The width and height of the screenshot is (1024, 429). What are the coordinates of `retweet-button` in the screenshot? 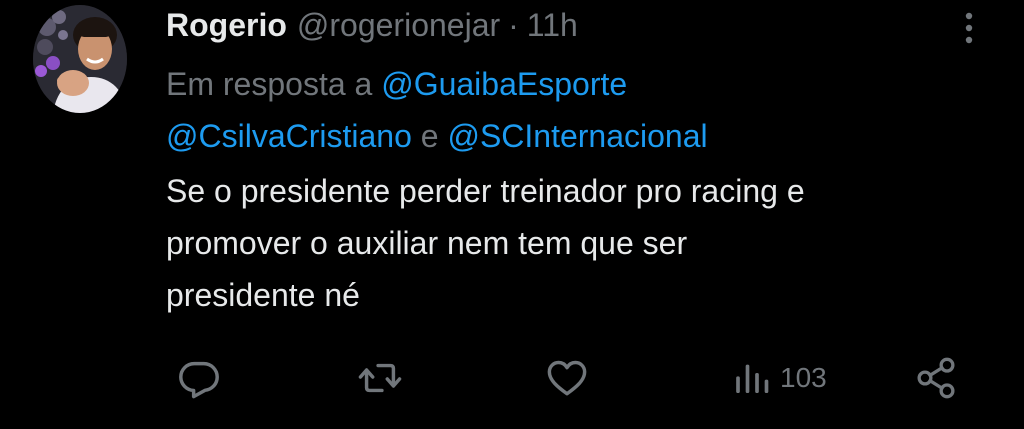 It's located at (380, 378).